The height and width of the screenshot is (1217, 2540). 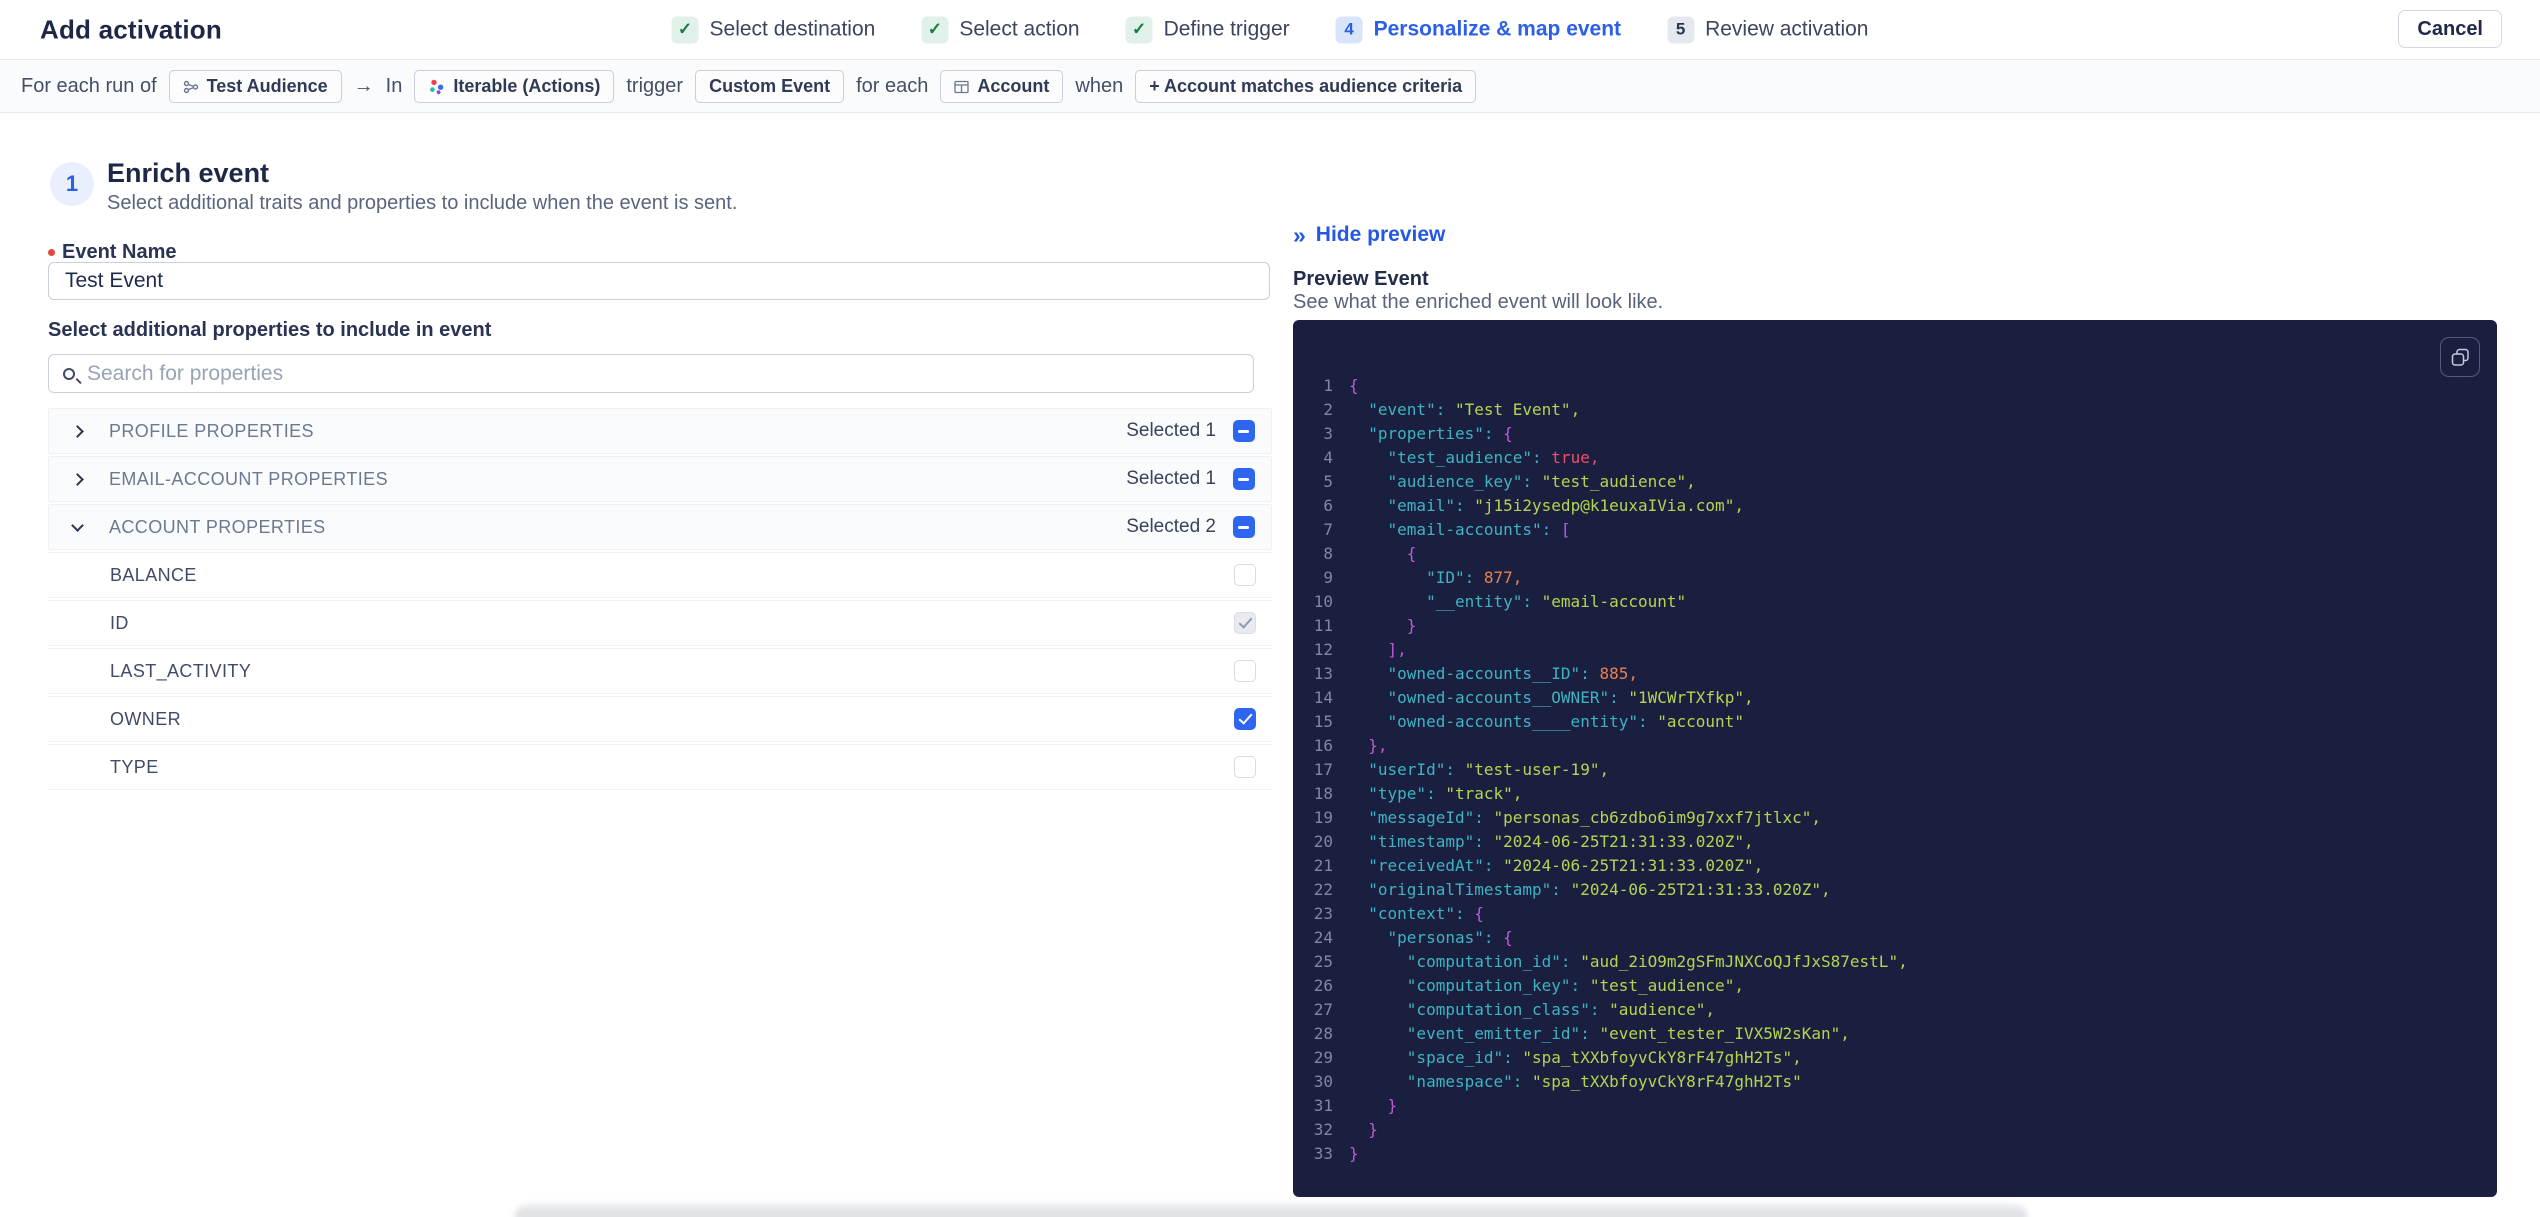 I want to click on step-label: Personalize & map event, so click(x=1497, y=29).